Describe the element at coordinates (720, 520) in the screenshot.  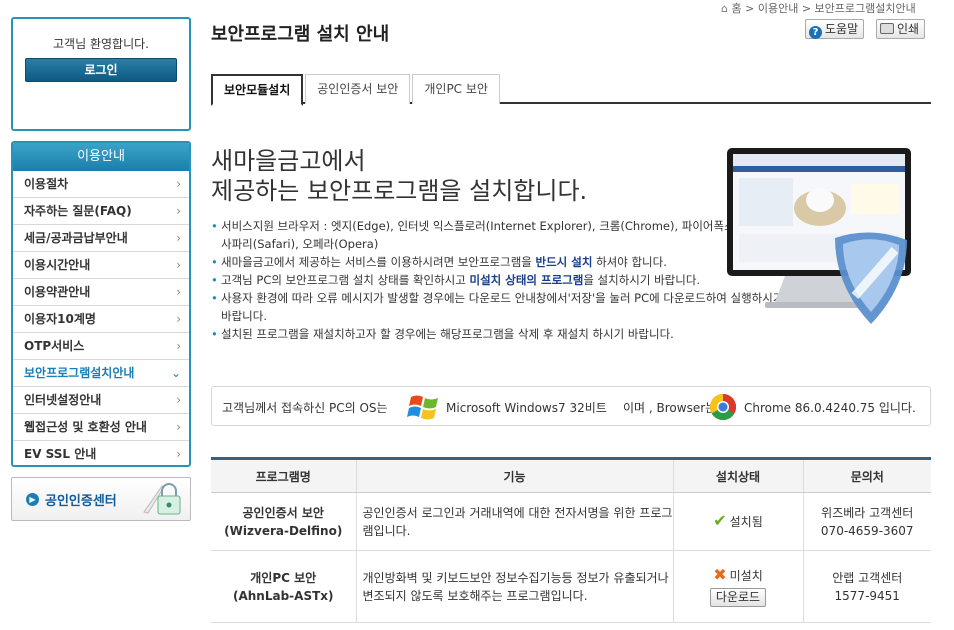
I see `check-icon: ✔` at that location.